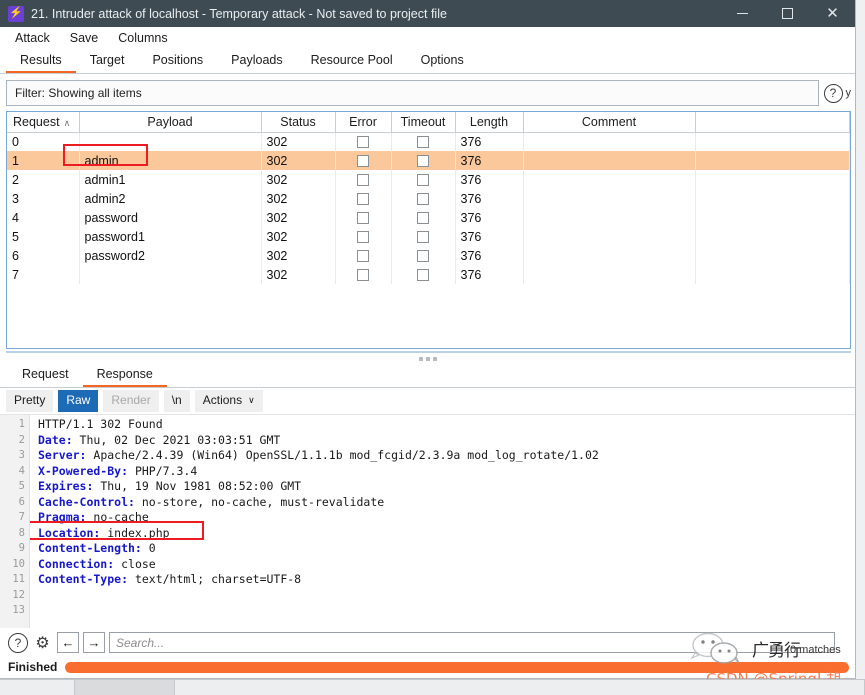 This screenshot has width=865, height=695. Describe the element at coordinates (832, 13) in the screenshot. I see `close-button: ✕` at that location.